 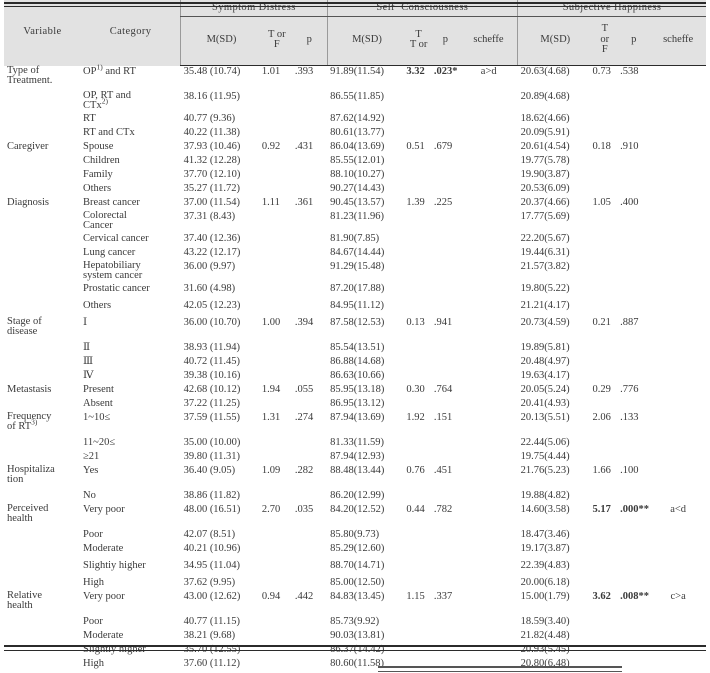 I want to click on row-category: Family, so click(x=98, y=174).